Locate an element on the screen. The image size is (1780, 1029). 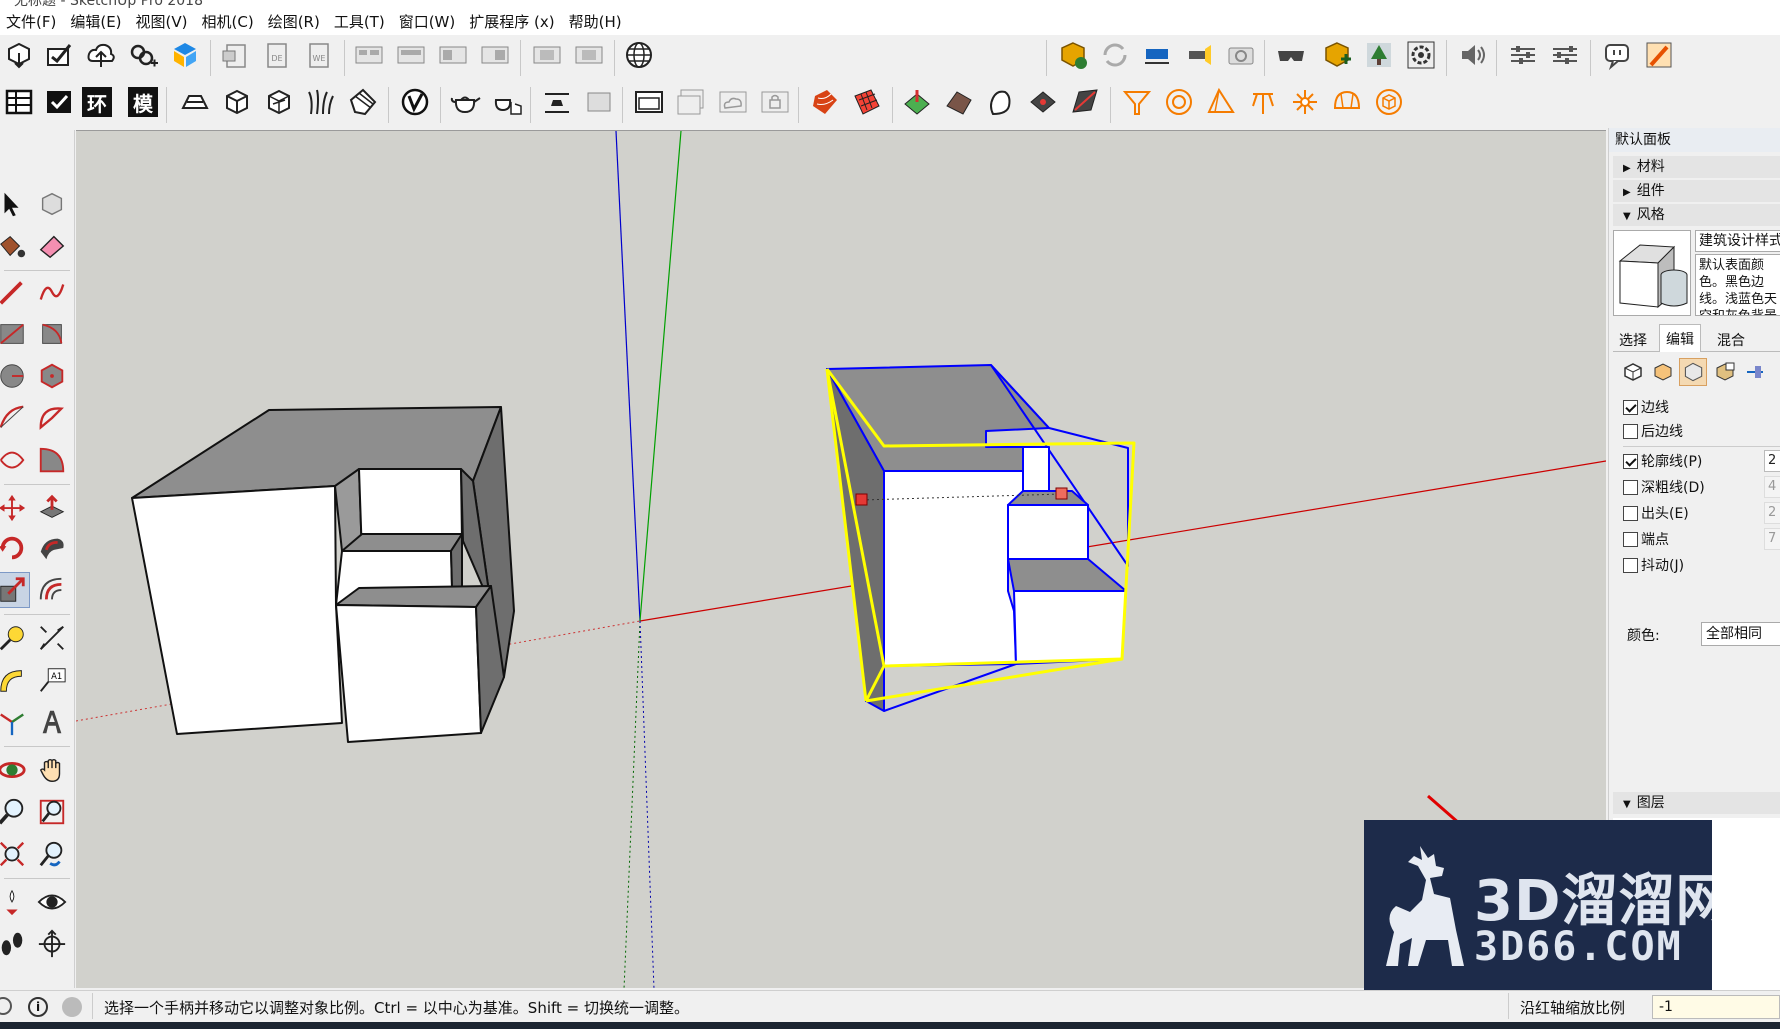
face-settings-icon is located at coordinates (1663, 372).